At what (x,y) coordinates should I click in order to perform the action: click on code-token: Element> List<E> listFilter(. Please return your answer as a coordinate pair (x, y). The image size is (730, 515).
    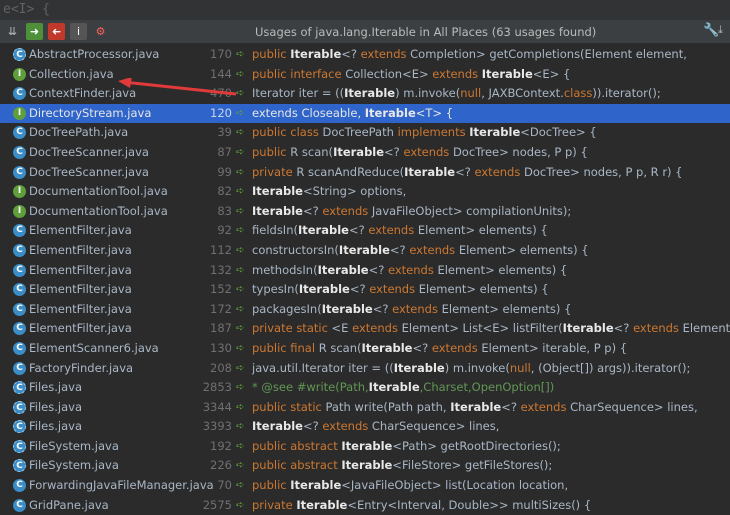
    Looking at the image, I should click on (482, 328).